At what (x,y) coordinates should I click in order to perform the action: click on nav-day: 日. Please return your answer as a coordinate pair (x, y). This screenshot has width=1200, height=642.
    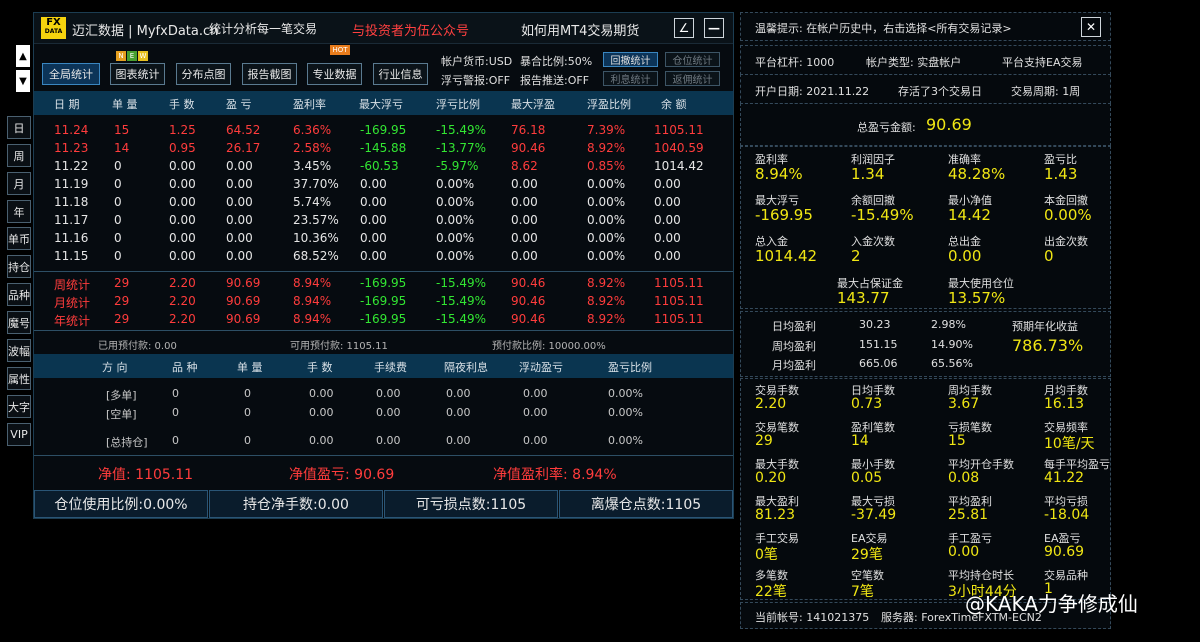
    Looking at the image, I should click on (19, 127).